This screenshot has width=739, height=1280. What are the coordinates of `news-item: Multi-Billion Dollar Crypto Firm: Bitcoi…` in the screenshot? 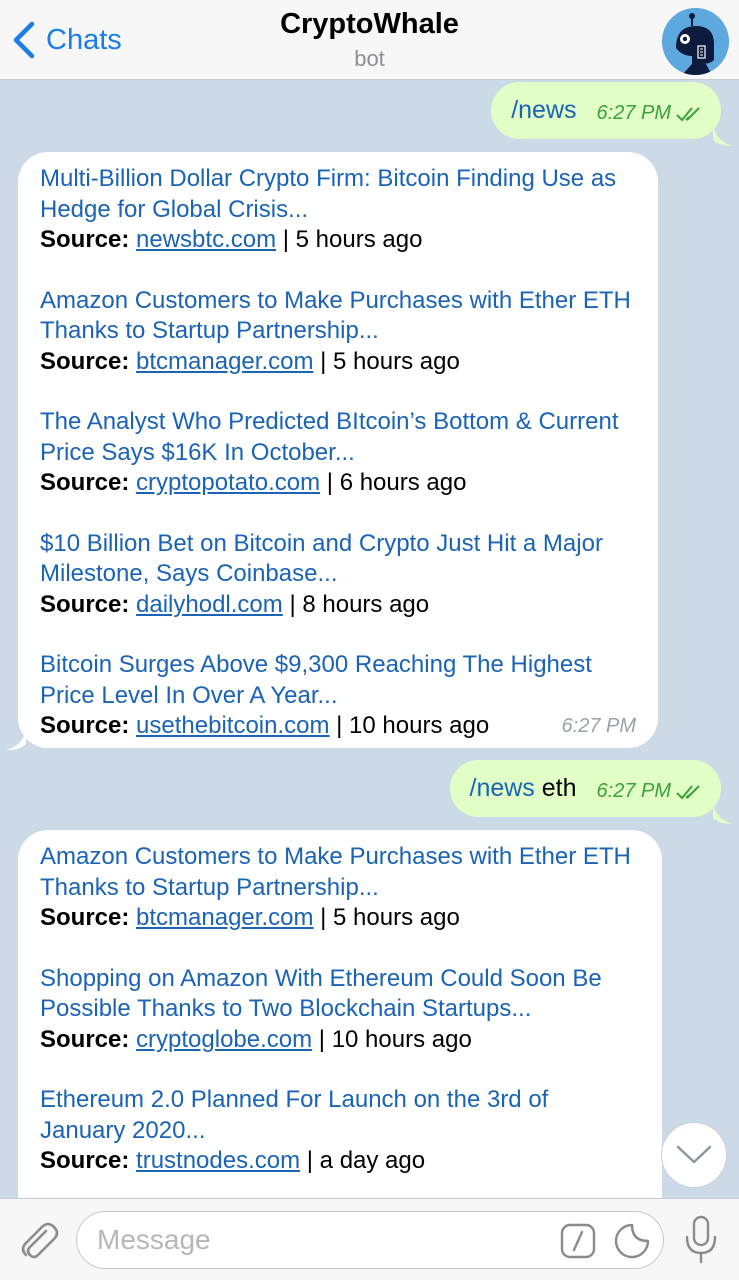 It's located at (338, 210).